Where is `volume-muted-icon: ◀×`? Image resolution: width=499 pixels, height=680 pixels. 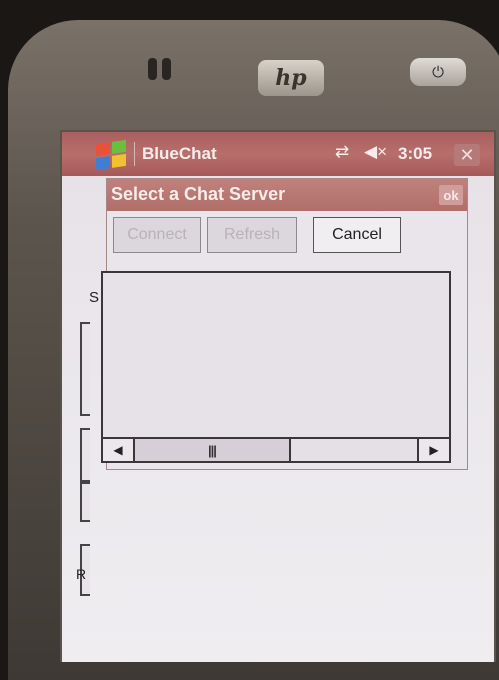 volume-muted-icon: ◀× is located at coordinates (375, 152).